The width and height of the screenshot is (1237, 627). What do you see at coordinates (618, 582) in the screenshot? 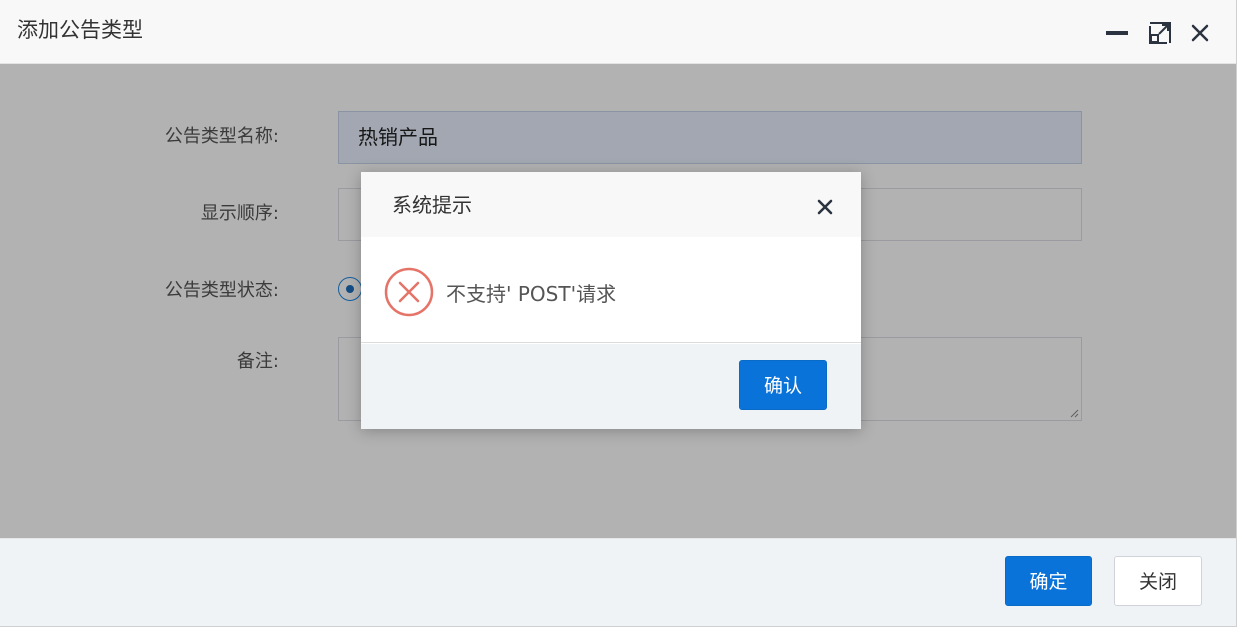
I see `window-footer: 确定 关闭` at bounding box center [618, 582].